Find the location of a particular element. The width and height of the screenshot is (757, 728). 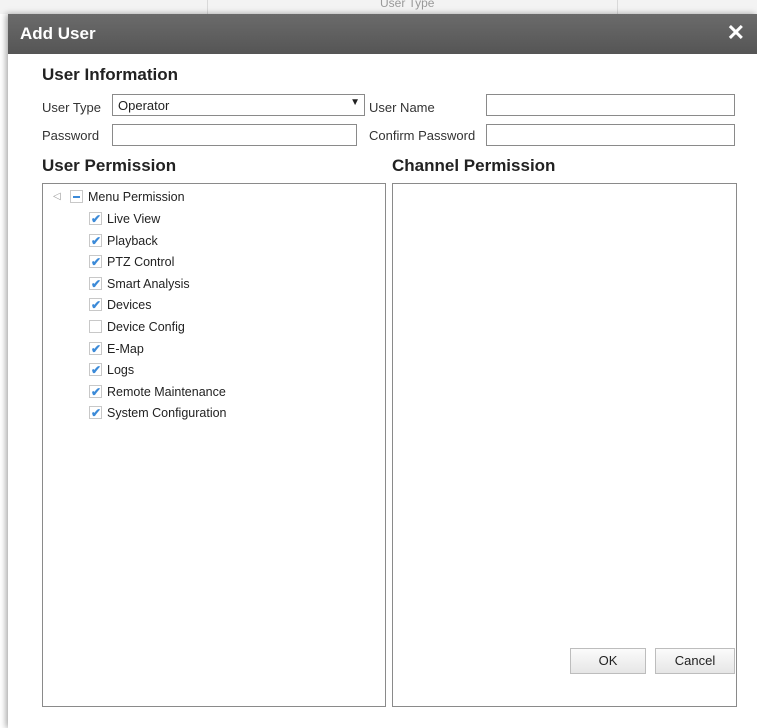

permission-item: Device Config is located at coordinates (229, 327).